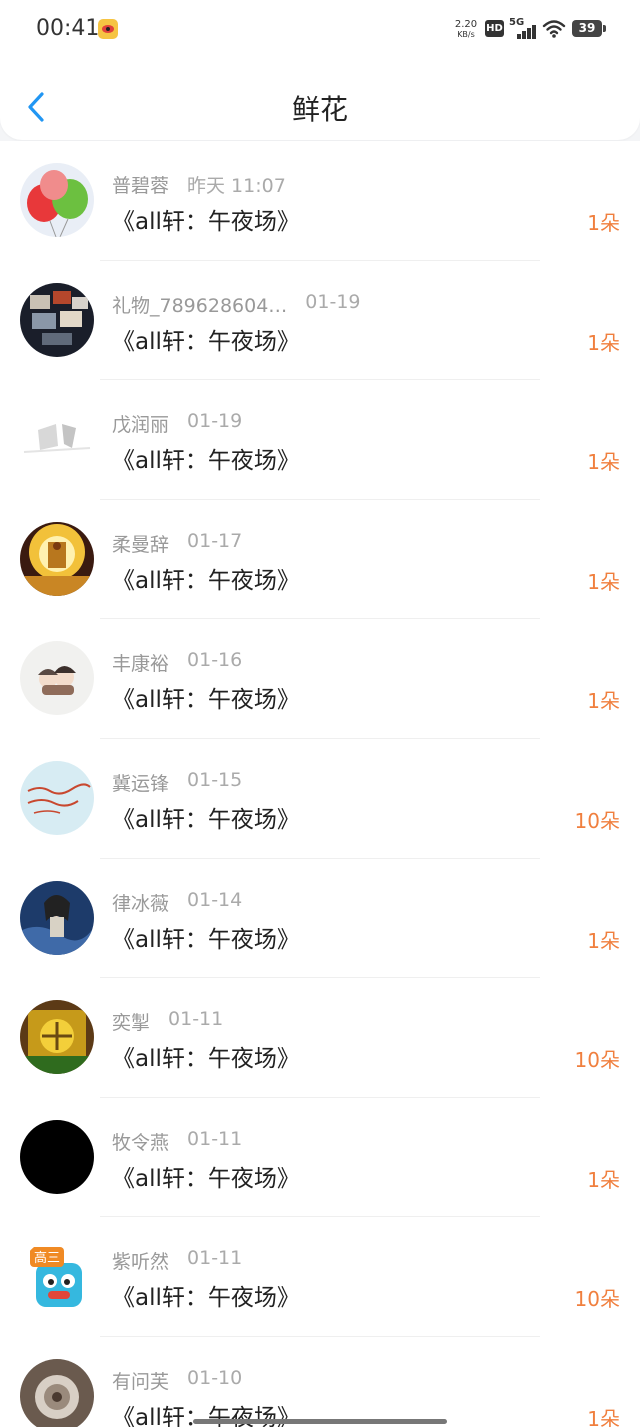 The height and width of the screenshot is (1427, 640). Describe the element at coordinates (68, 28) in the screenshot. I see `status-time: 00:41` at that location.